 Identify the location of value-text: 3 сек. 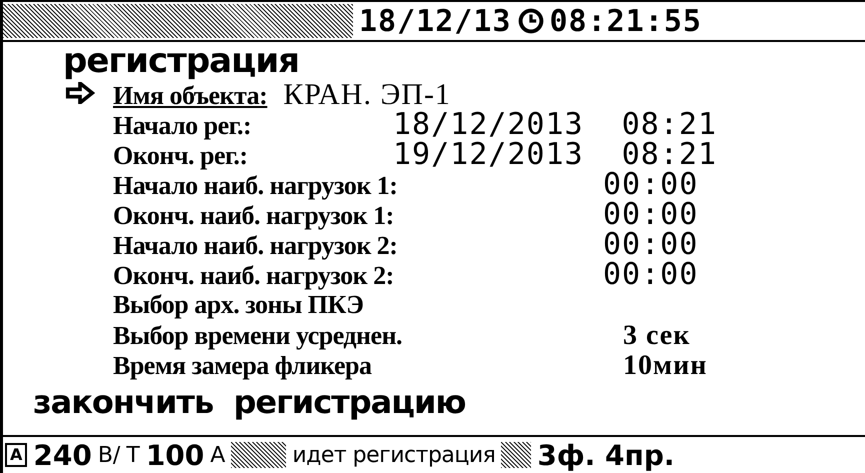
(656, 336).